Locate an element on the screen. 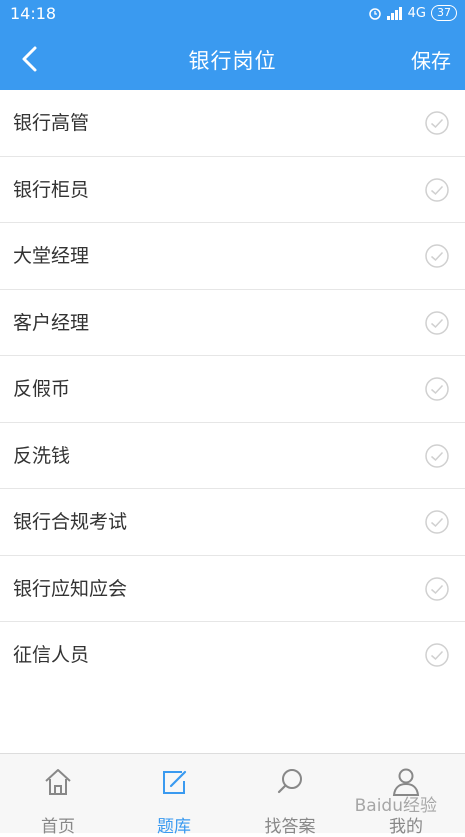  tab-find-answers: 找答案 is located at coordinates (290, 795).